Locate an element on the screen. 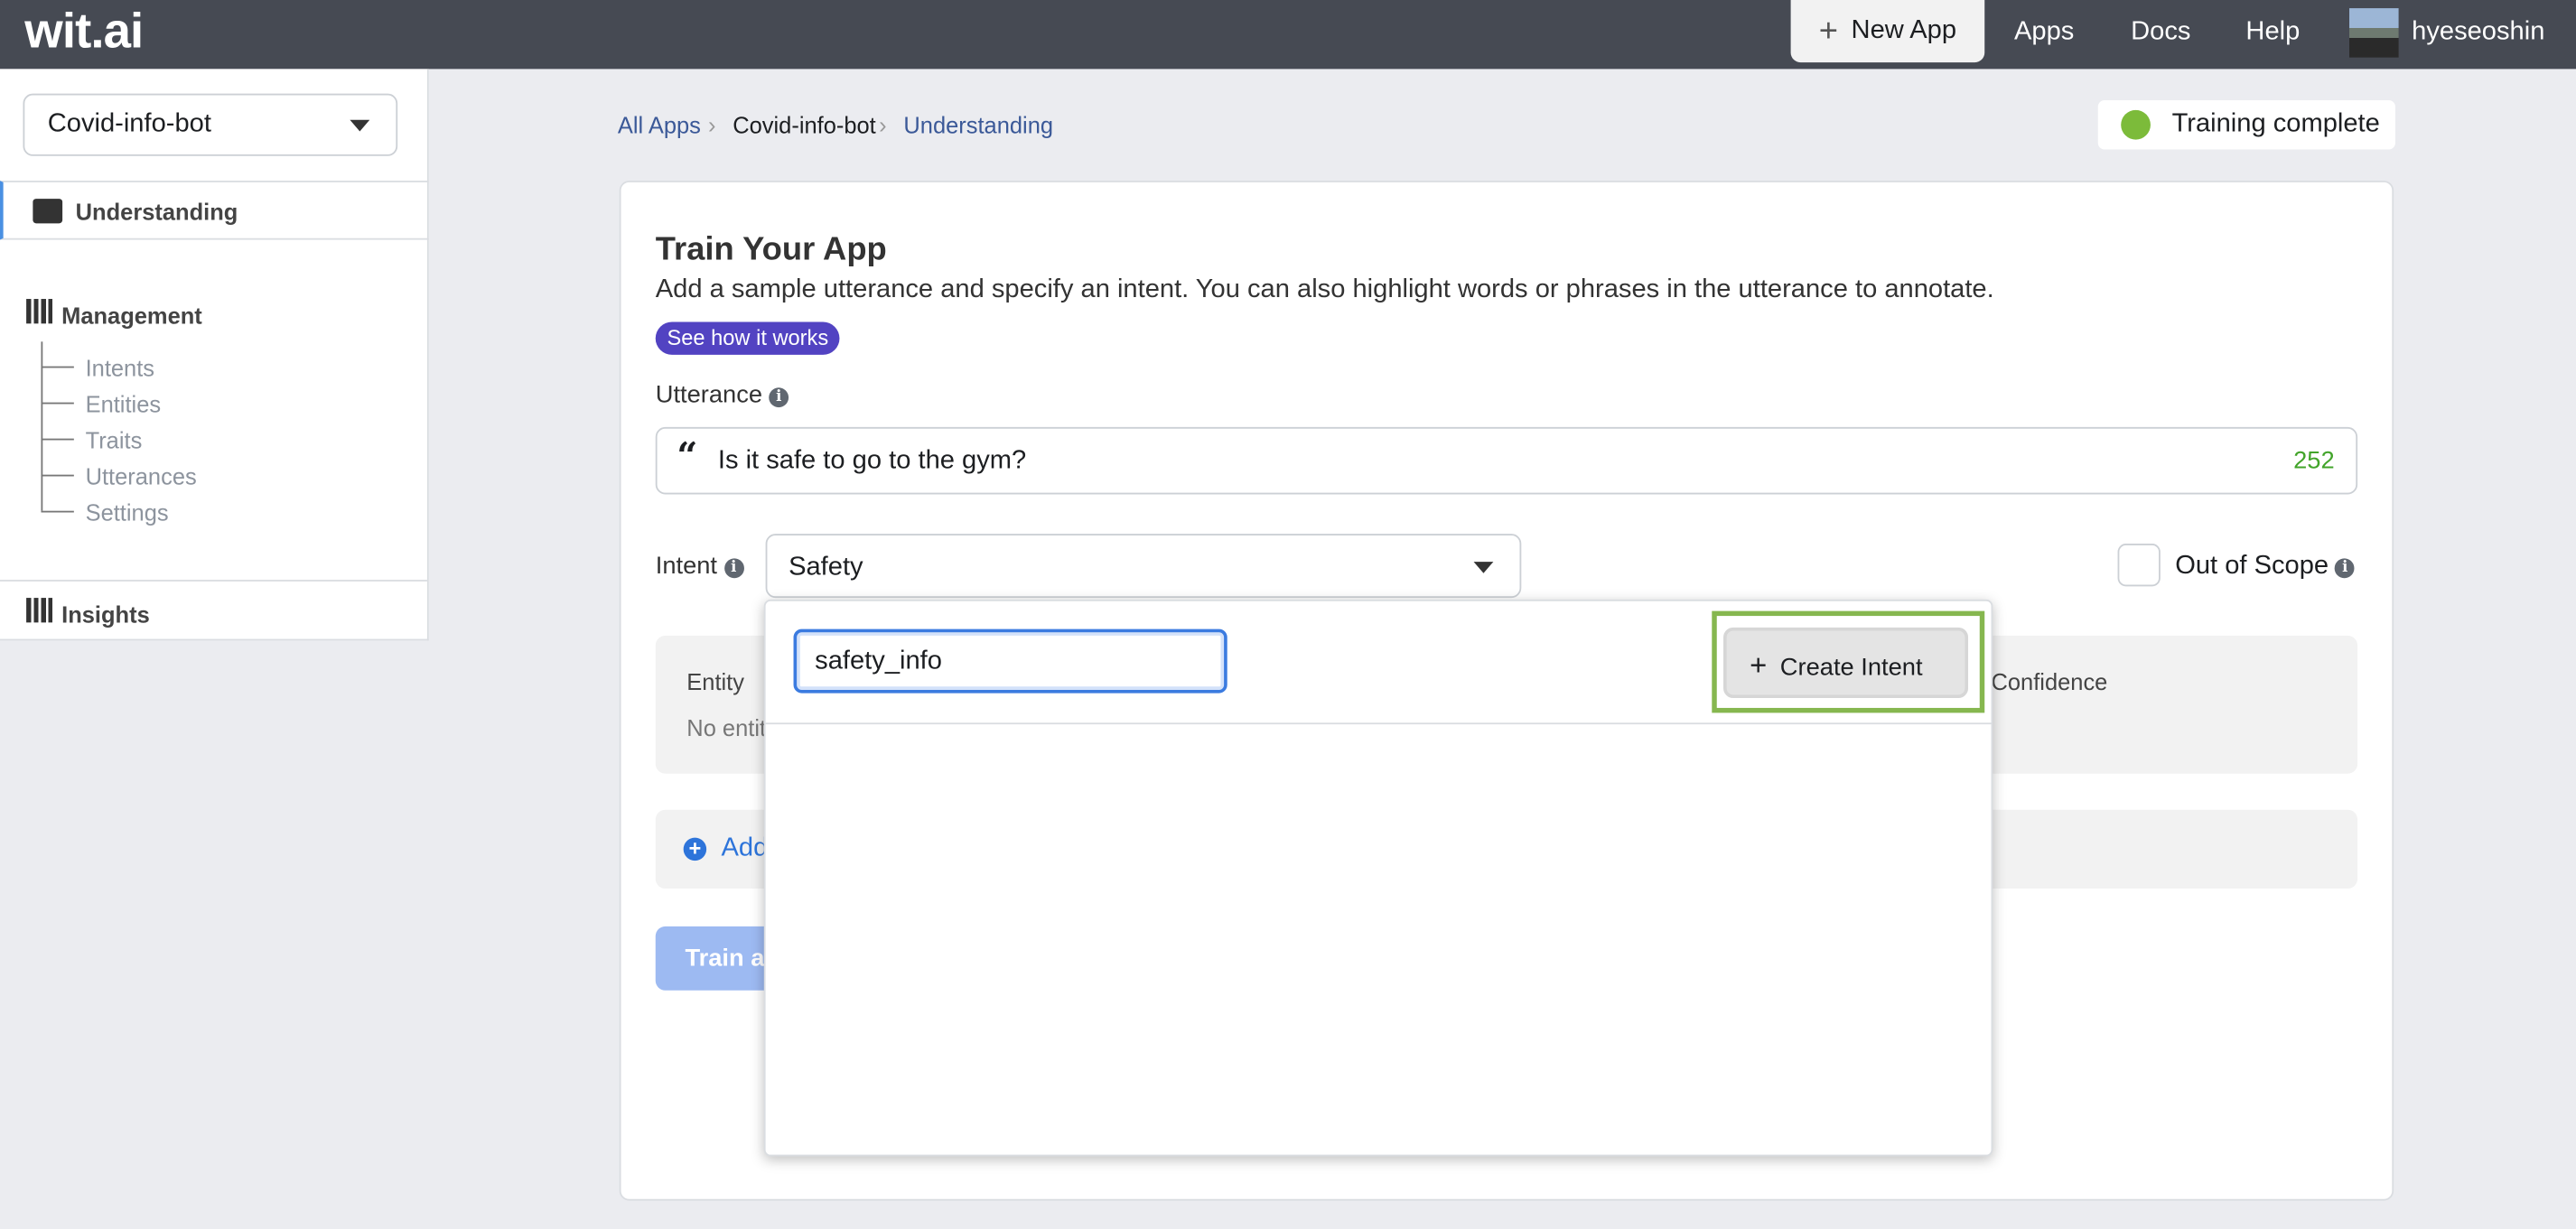  utterance-label-text: Utterance is located at coordinates (709, 394).